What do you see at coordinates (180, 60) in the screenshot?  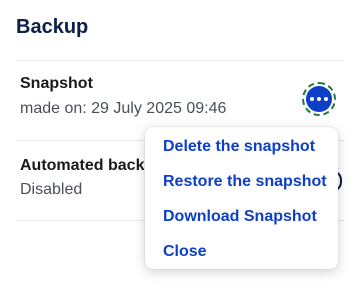 I see `divider` at bounding box center [180, 60].